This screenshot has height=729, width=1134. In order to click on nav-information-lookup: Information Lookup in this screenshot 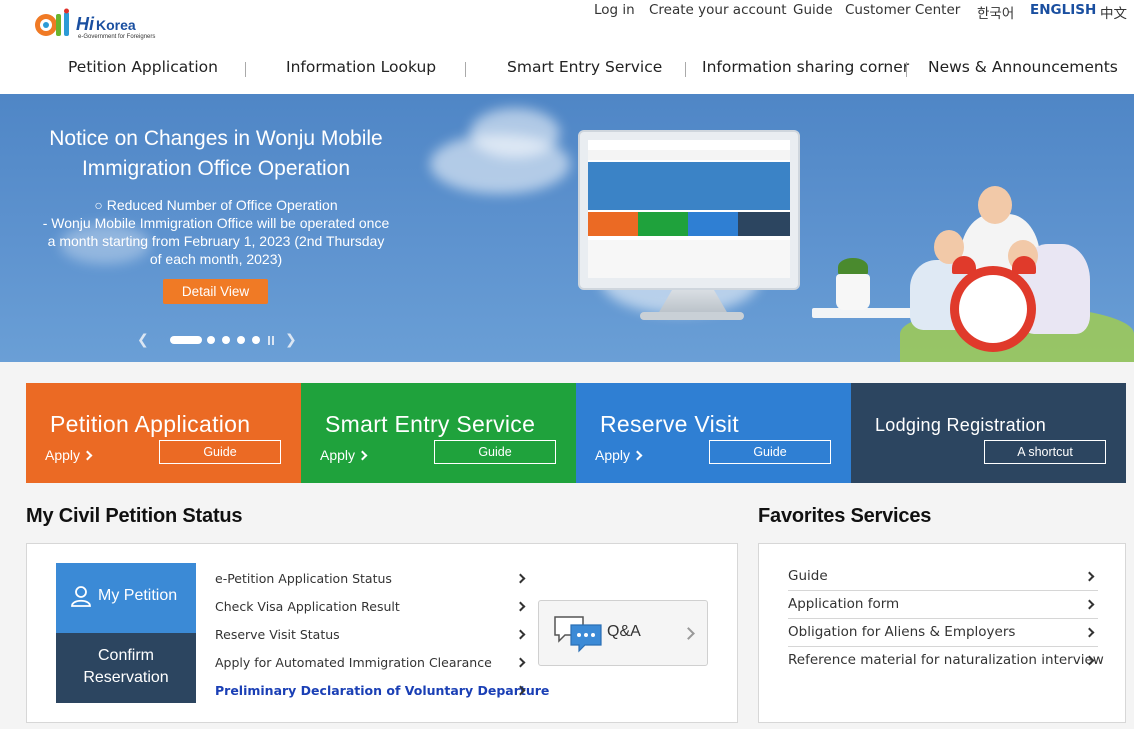, I will do `click(361, 67)`.